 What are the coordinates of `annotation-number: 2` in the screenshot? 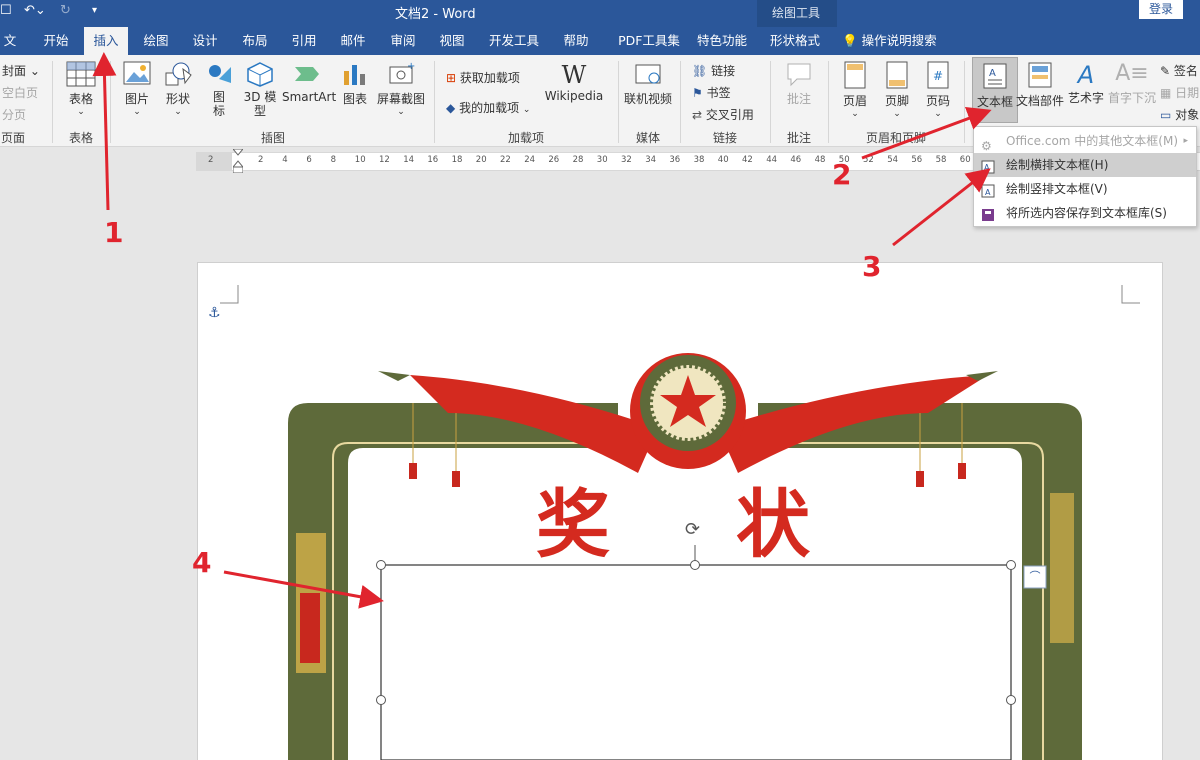 It's located at (842, 174).